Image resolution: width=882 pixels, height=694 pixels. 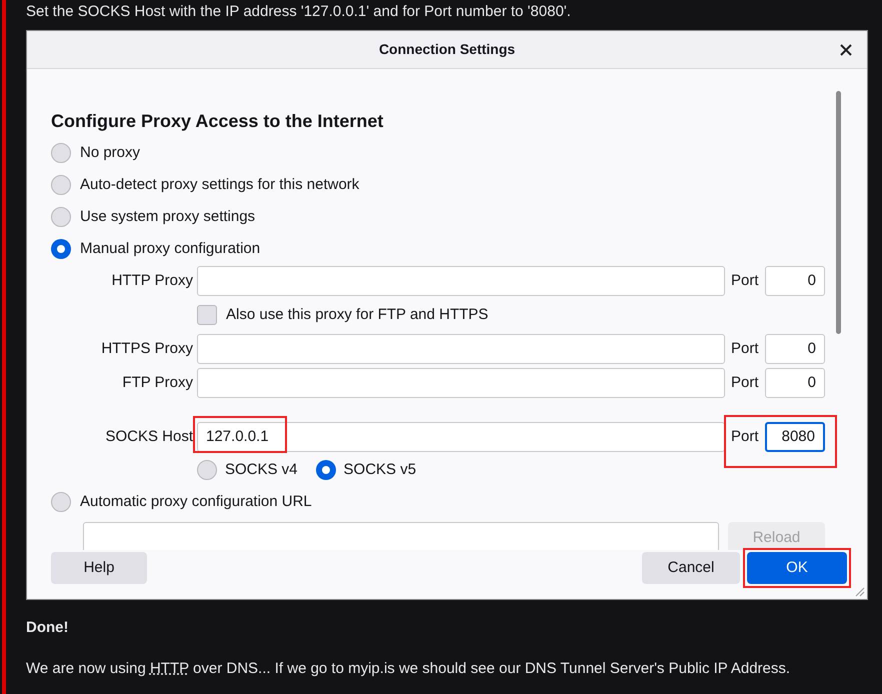 I want to click on radio-label: Automatic proxy configuration URL, so click(x=196, y=502).